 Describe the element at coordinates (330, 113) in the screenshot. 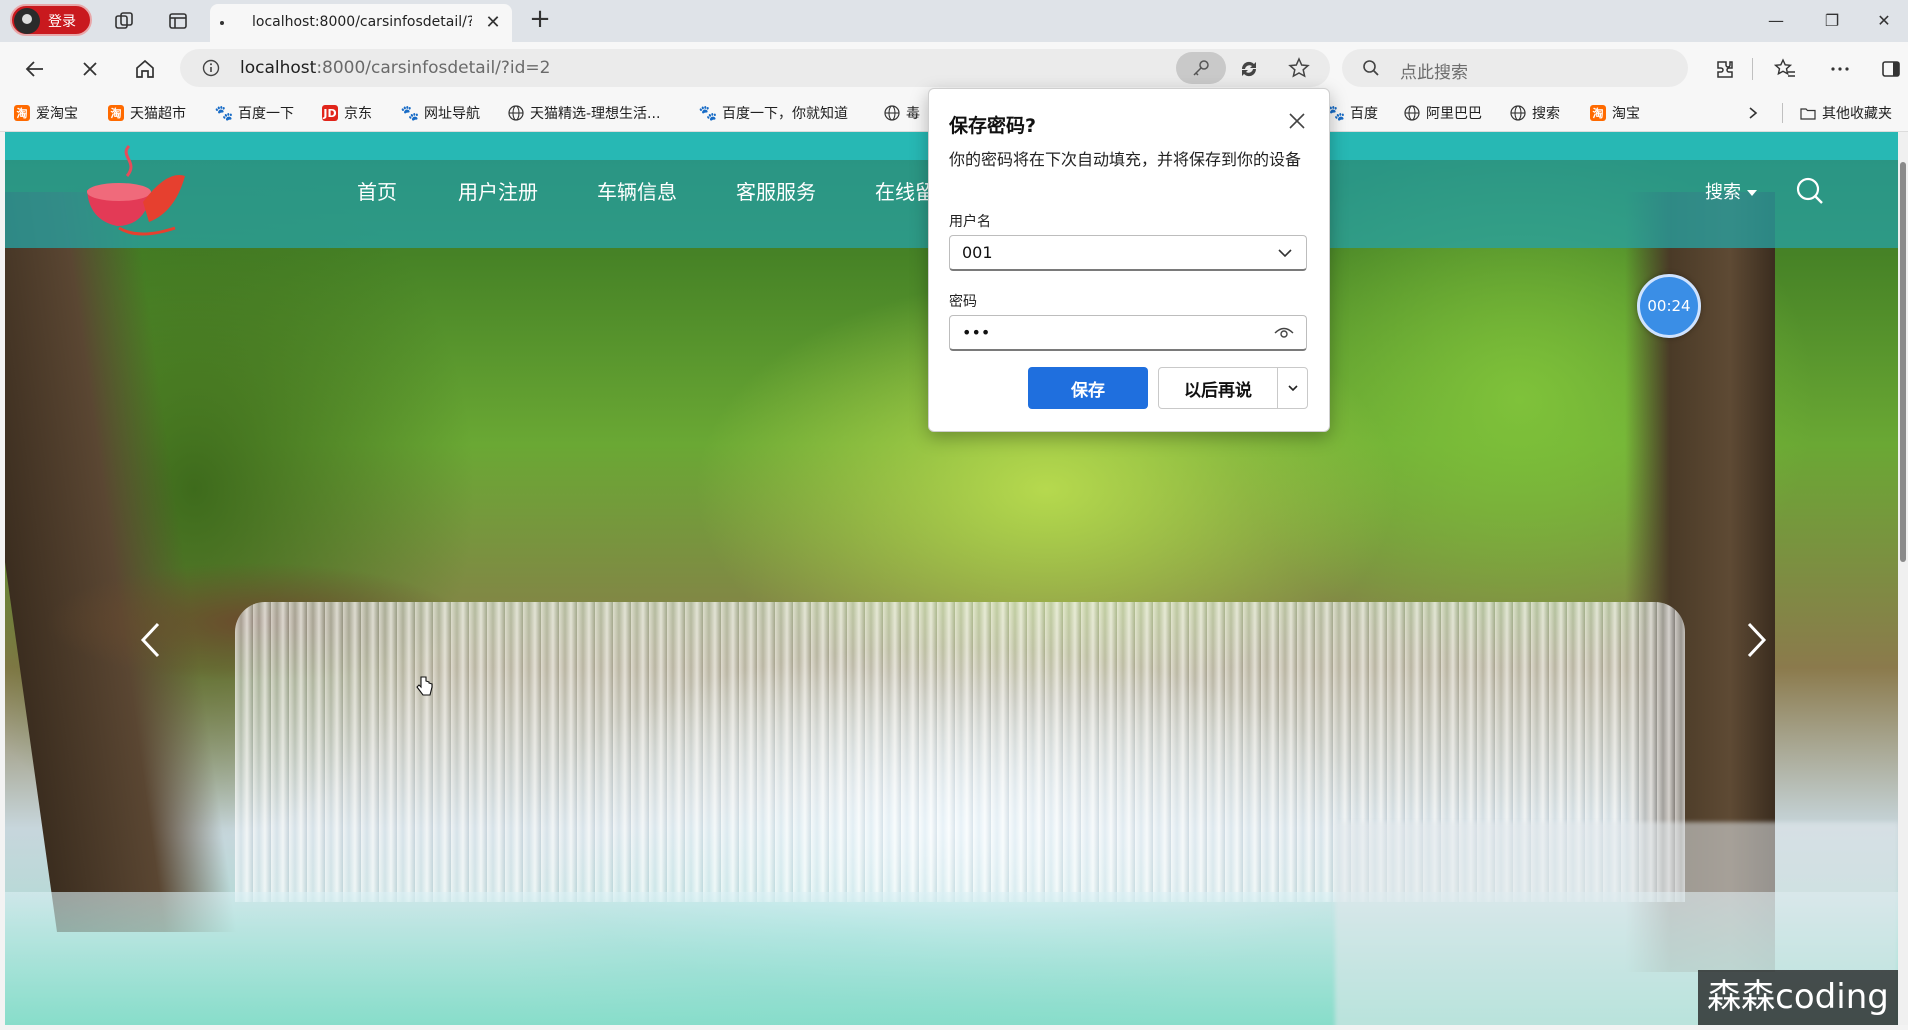

I see `jd-icon: JD` at that location.